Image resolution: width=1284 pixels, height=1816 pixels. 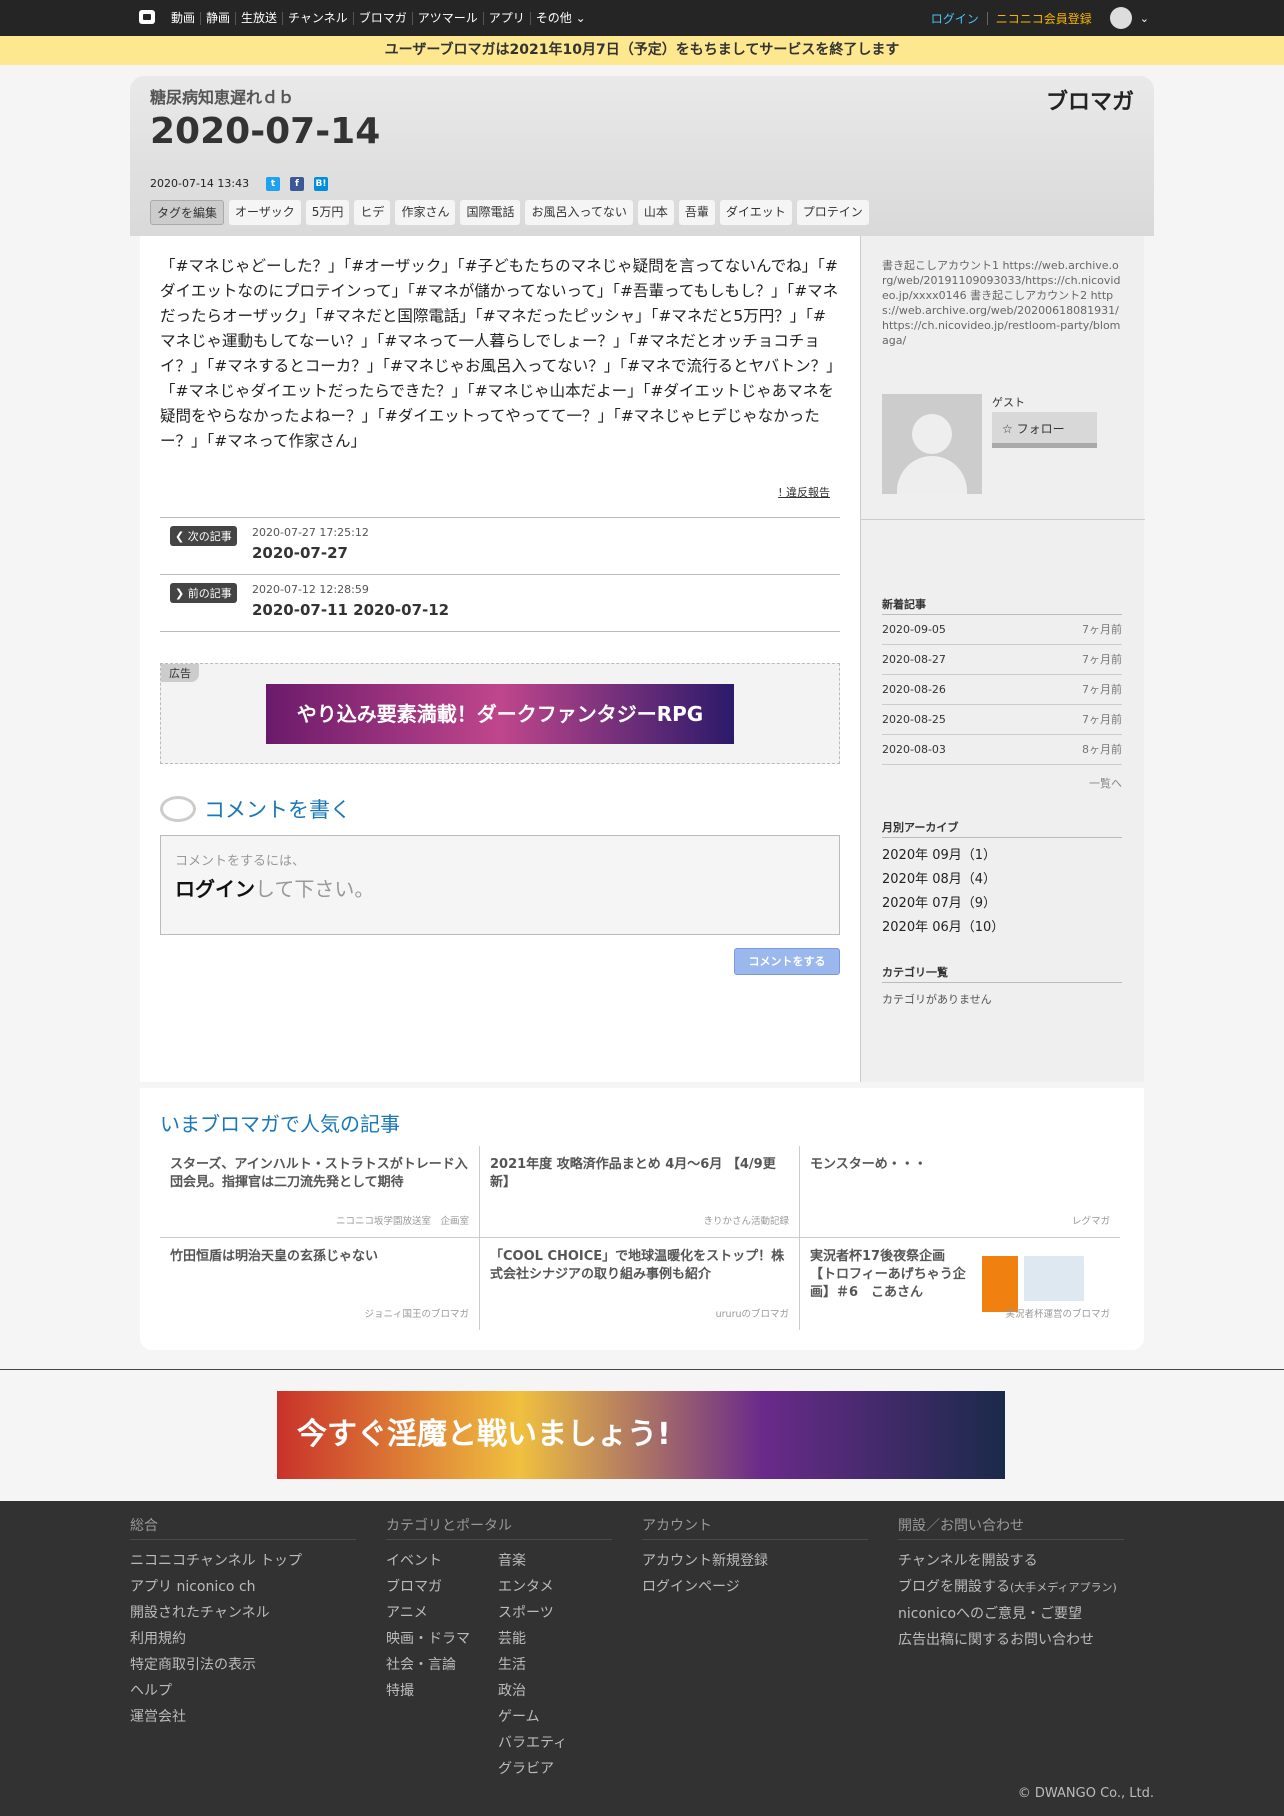 What do you see at coordinates (1002, 856) in the screenshot?
I see `archive-item: 2020年 09月（1）` at bounding box center [1002, 856].